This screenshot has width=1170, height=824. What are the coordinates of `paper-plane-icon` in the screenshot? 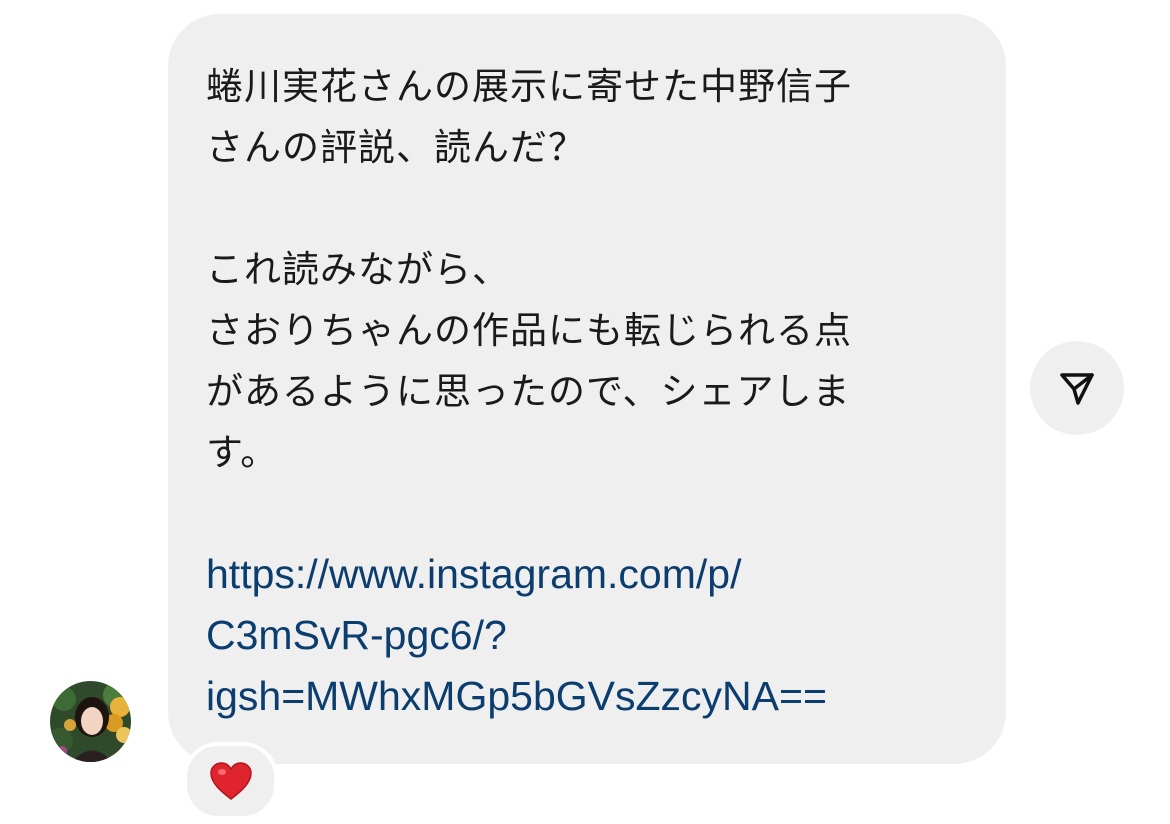 It's located at (1077, 389).